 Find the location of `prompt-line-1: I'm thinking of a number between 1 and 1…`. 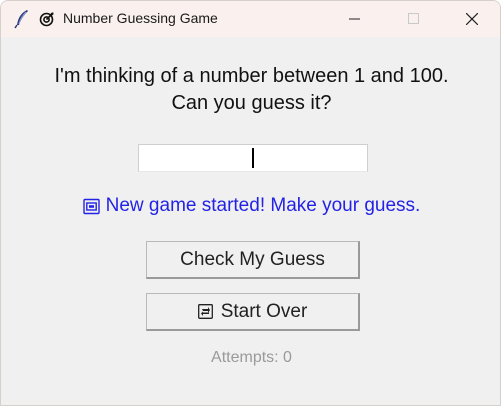

prompt-line-1: I'm thinking of a number between 1 and 1… is located at coordinates (251, 76).